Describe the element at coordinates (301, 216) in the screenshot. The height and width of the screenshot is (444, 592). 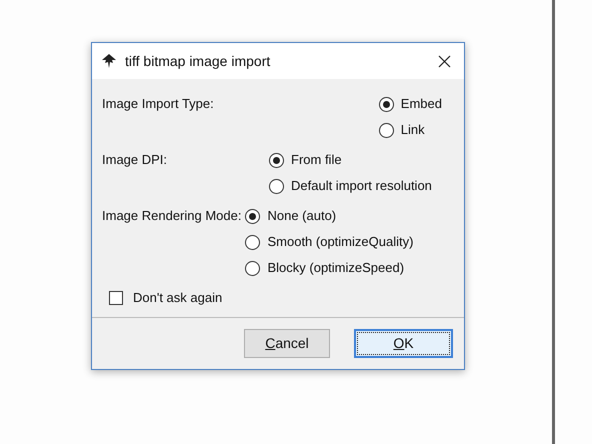
I see `radio-label: None (auto)` at that location.